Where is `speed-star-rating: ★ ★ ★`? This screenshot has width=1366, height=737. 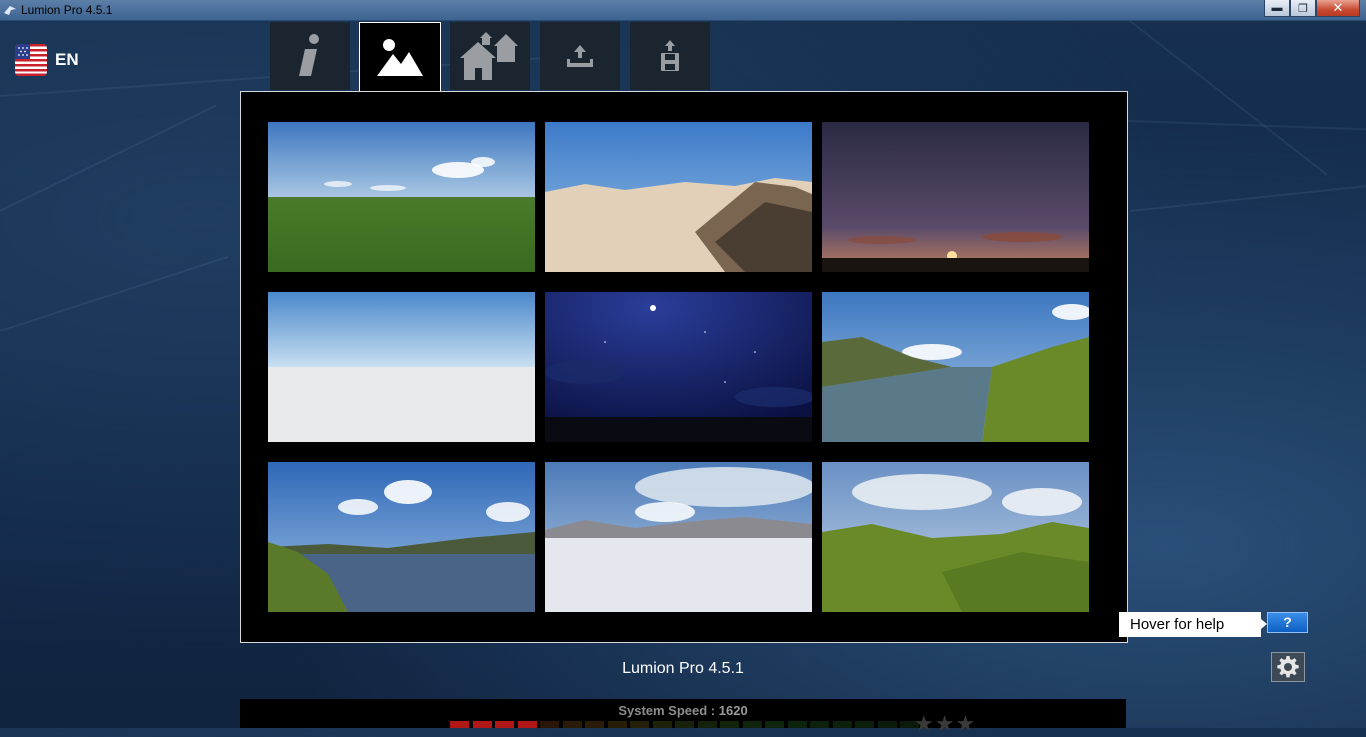
speed-star-rating: ★ ★ ★ is located at coordinates (945, 724).